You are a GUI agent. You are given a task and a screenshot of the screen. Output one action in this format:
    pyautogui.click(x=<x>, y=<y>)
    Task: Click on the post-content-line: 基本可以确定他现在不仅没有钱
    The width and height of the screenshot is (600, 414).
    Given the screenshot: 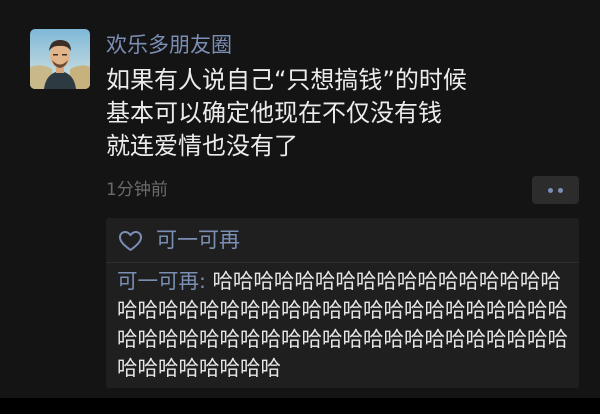 What is the action you would take?
    pyautogui.click(x=274, y=113)
    